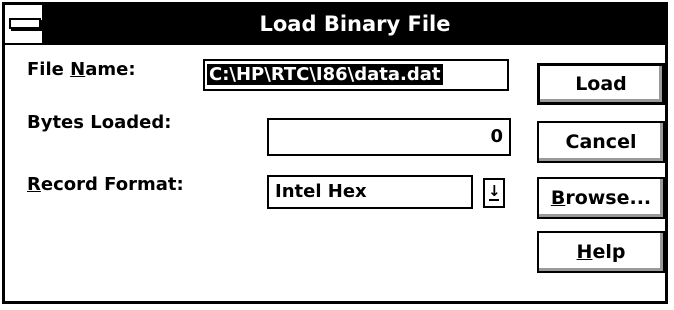 Image resolution: width=674 pixels, height=310 pixels. I want to click on bytes-loaded-field: 0, so click(389, 137).